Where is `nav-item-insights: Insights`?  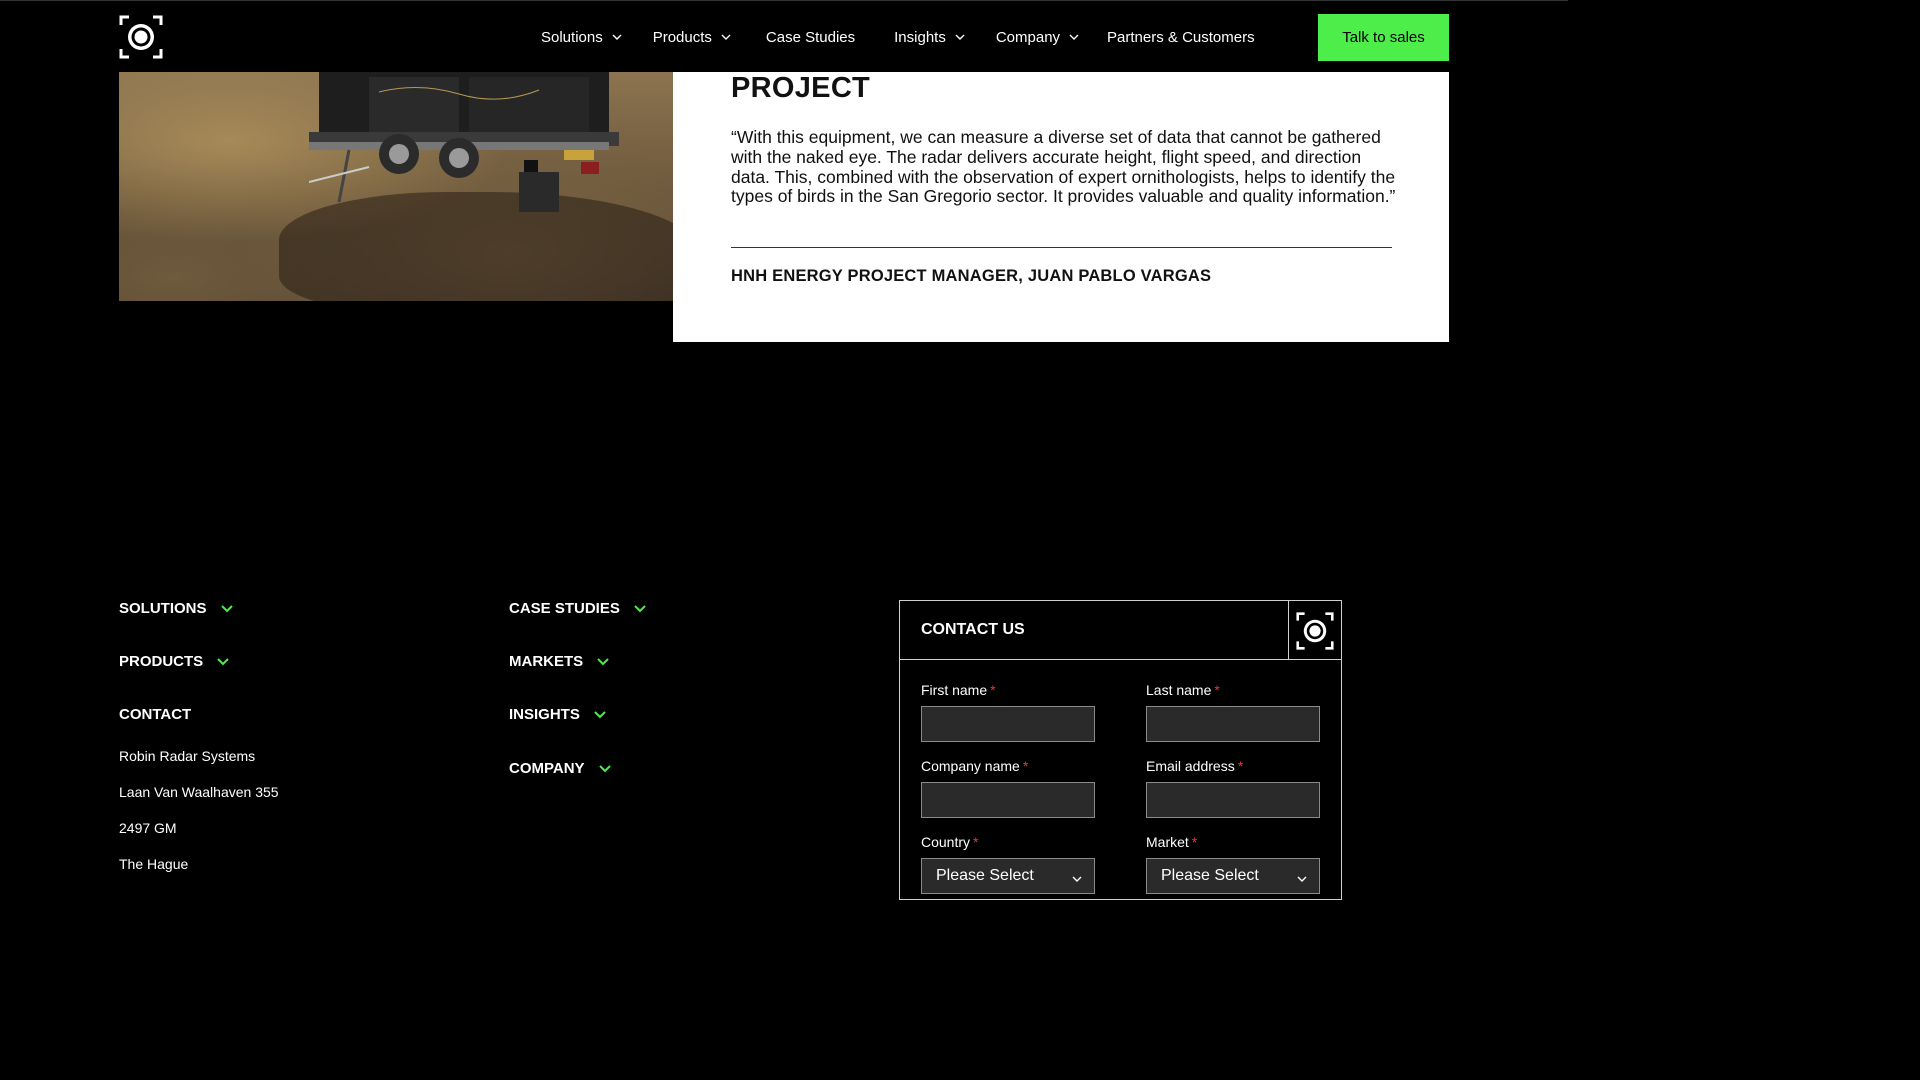
nav-item-insights: Insights is located at coordinates (930, 37).